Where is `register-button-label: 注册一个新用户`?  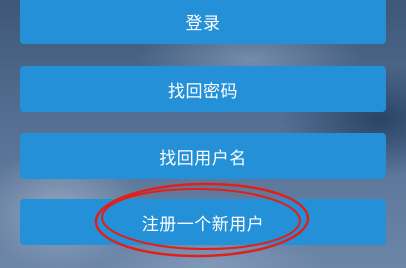
register-button-label: 注册一个新用户 is located at coordinates (203, 224).